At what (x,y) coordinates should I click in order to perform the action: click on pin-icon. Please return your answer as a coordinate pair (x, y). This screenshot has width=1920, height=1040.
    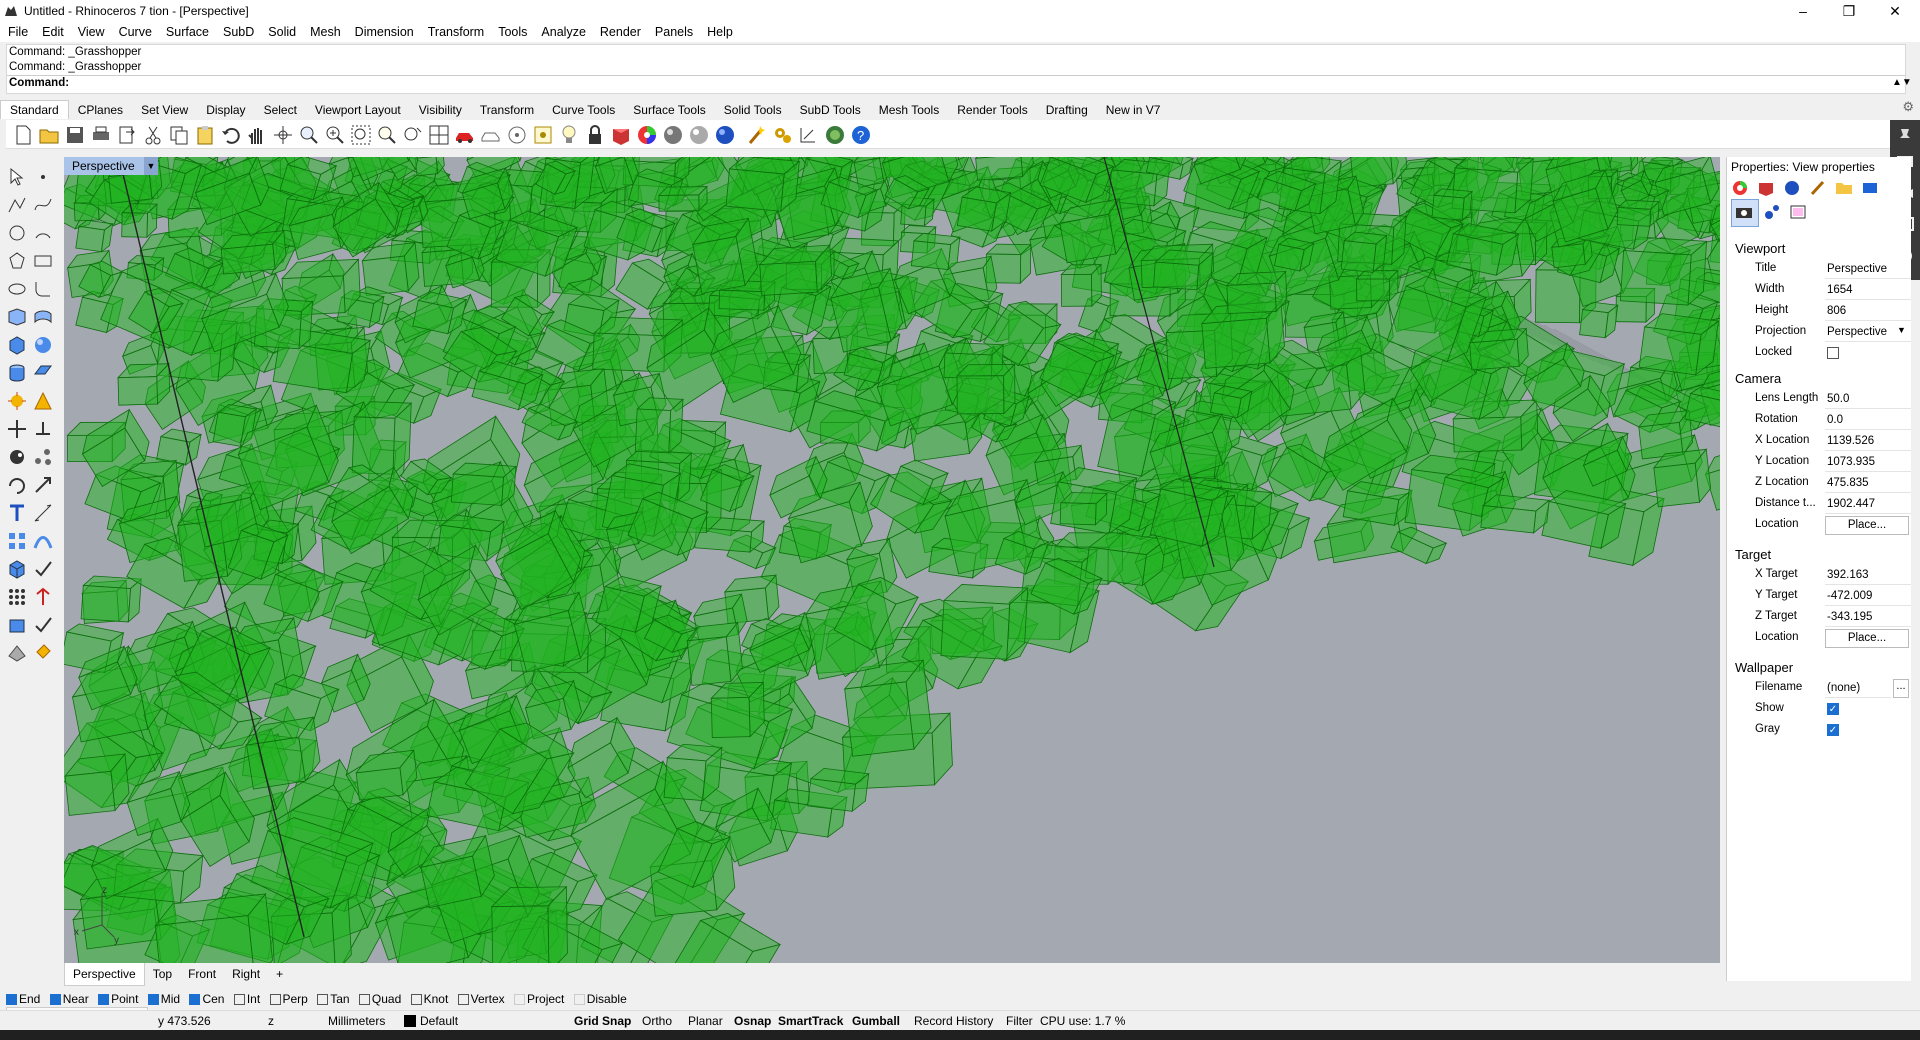
    Looking at the image, I should click on (1905, 136).